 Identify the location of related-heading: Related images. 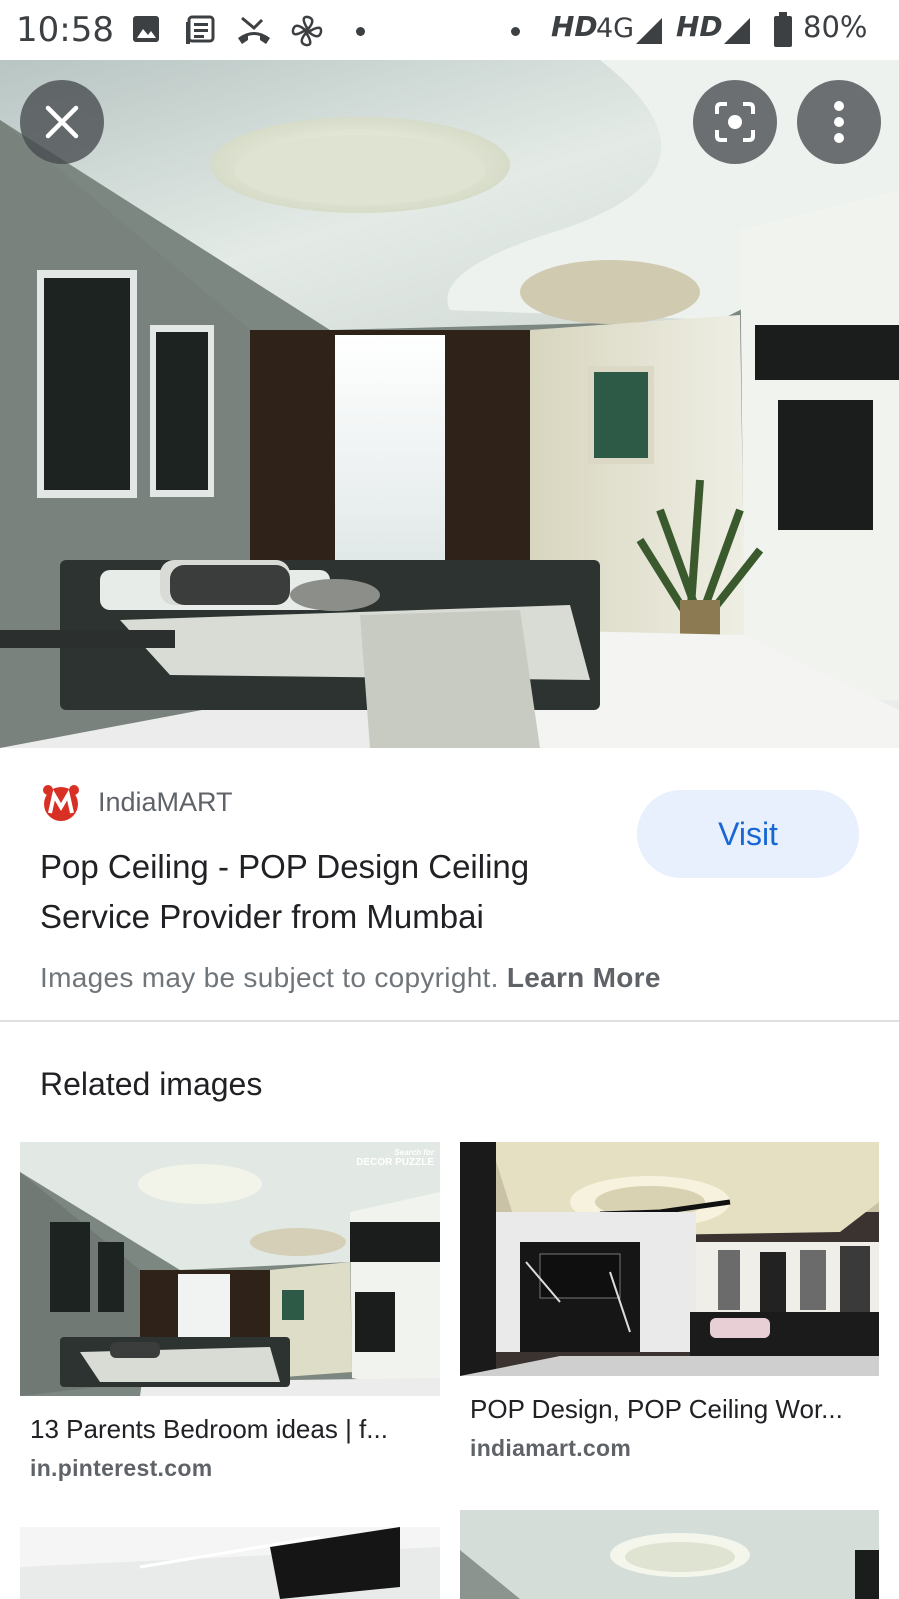
(151, 1084).